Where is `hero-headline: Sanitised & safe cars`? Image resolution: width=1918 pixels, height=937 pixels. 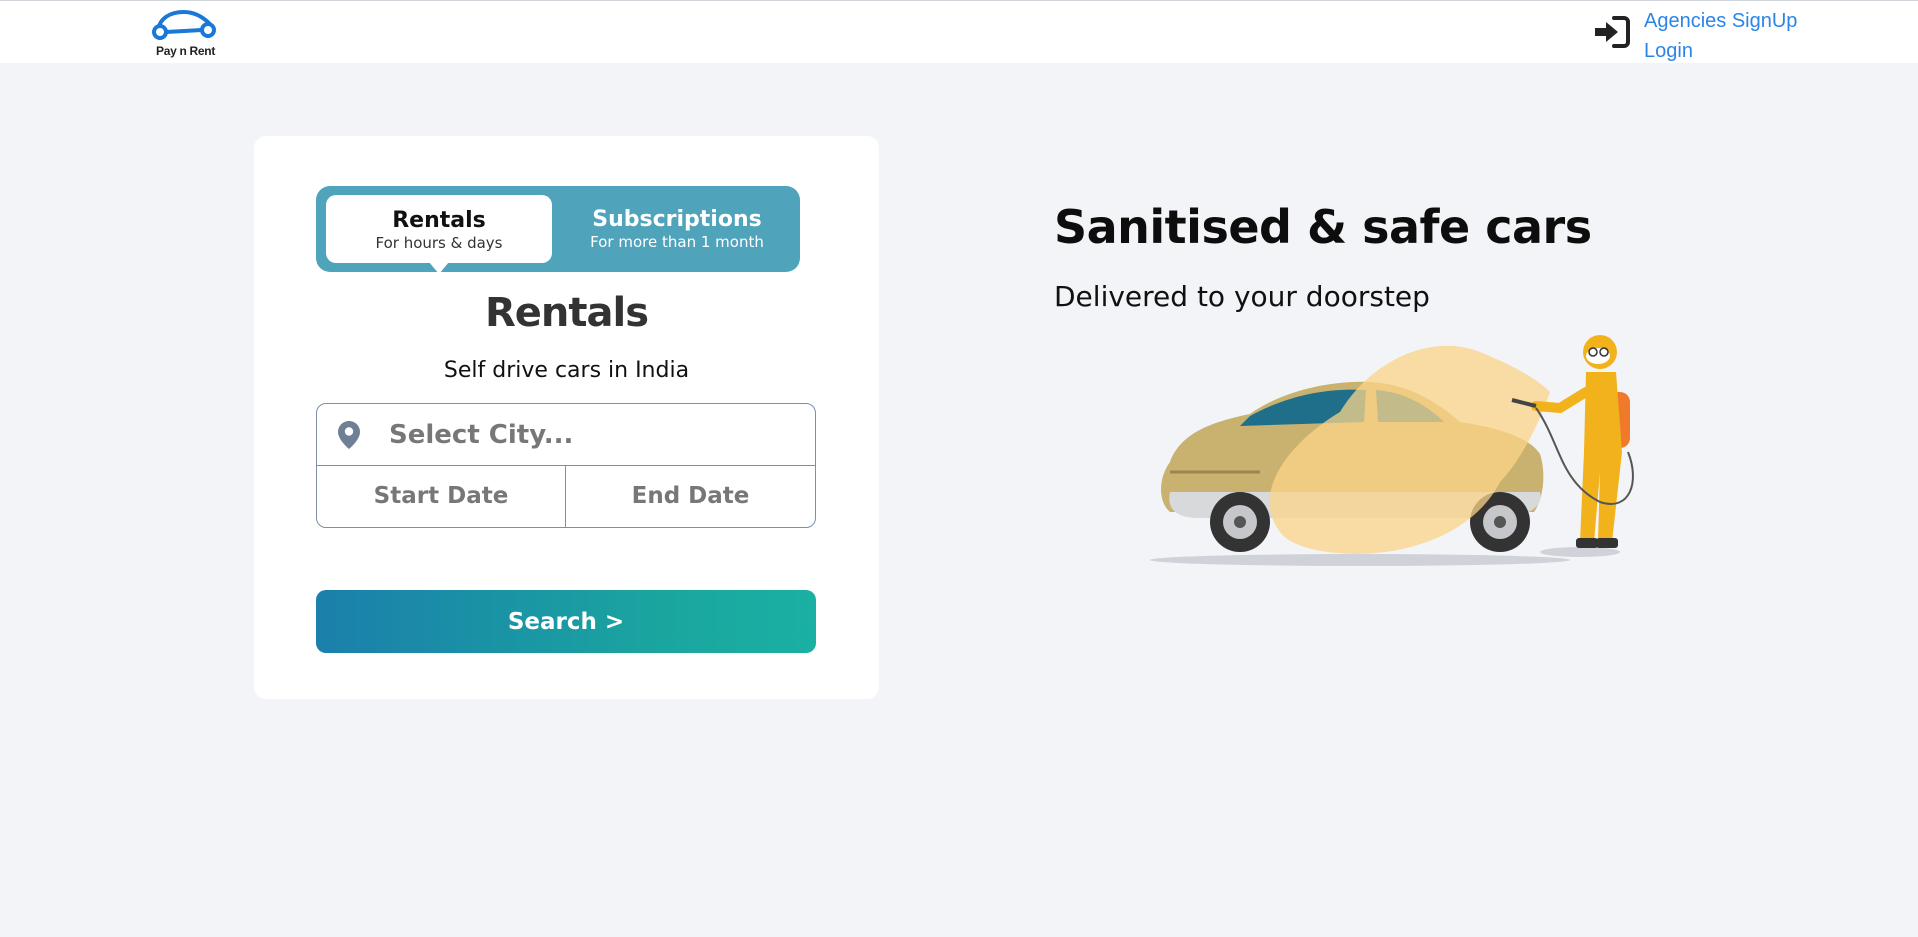 hero-headline: Sanitised & safe cars is located at coordinates (1323, 227).